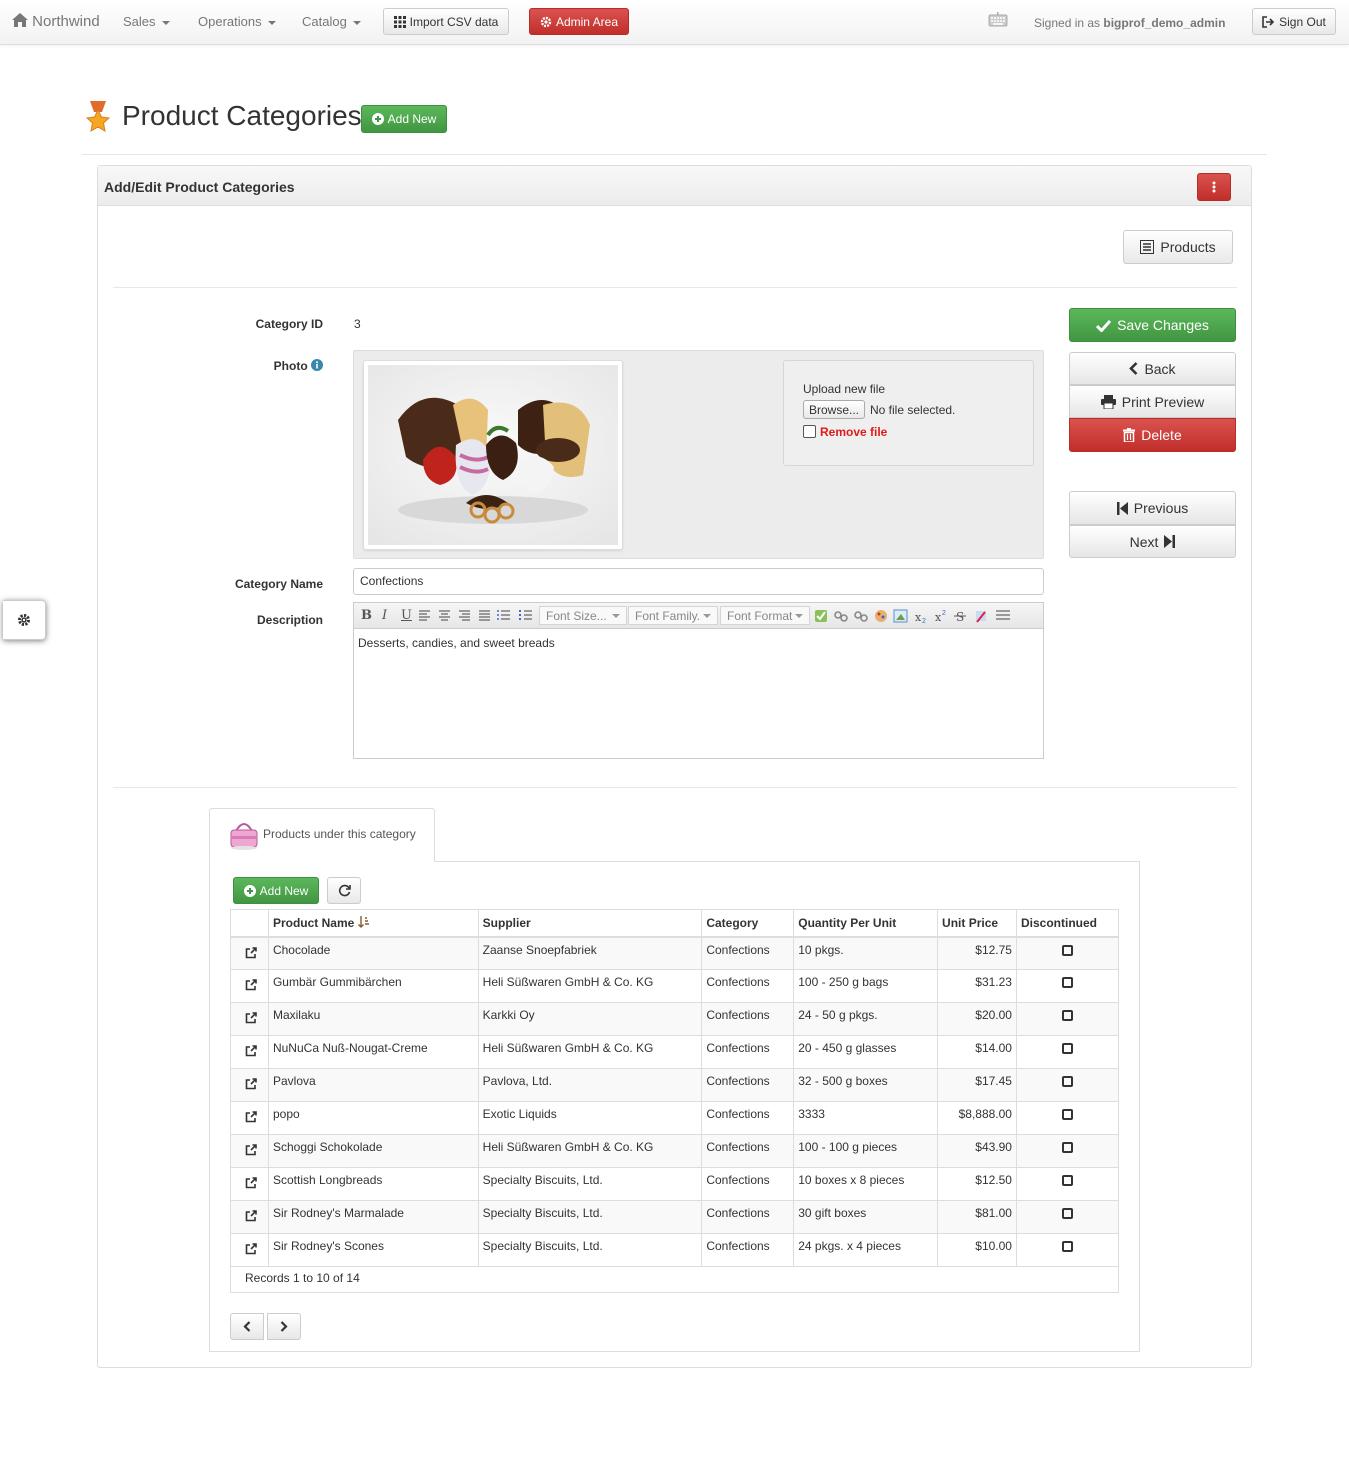  I want to click on column-header-category: Category, so click(748, 923).